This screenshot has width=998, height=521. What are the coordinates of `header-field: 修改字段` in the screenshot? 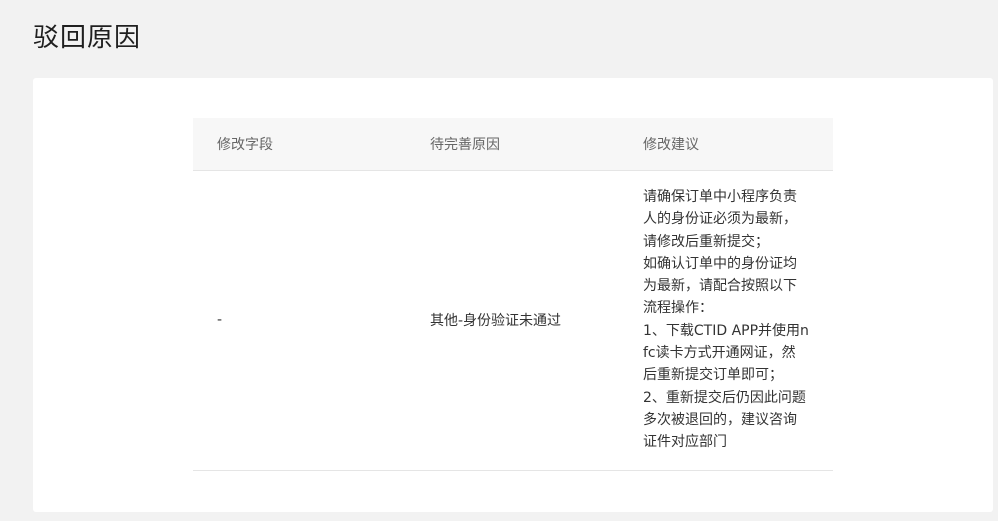 It's located at (245, 145).